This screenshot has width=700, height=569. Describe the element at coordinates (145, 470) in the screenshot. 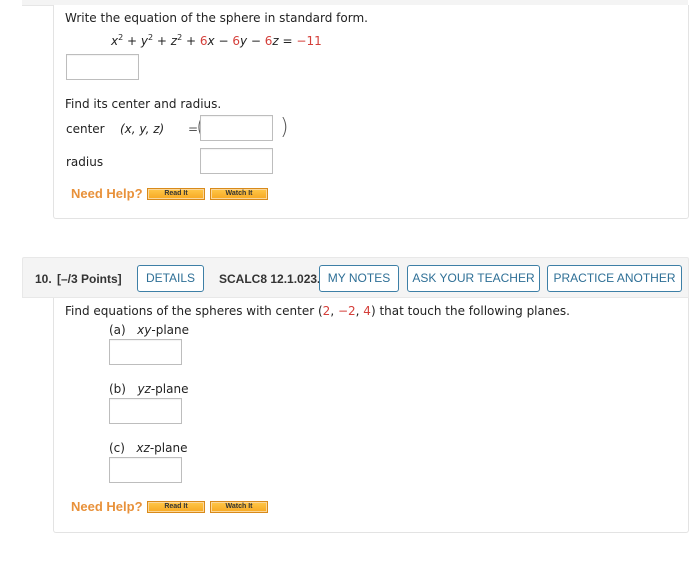

I see `part-c-answer-input` at that location.